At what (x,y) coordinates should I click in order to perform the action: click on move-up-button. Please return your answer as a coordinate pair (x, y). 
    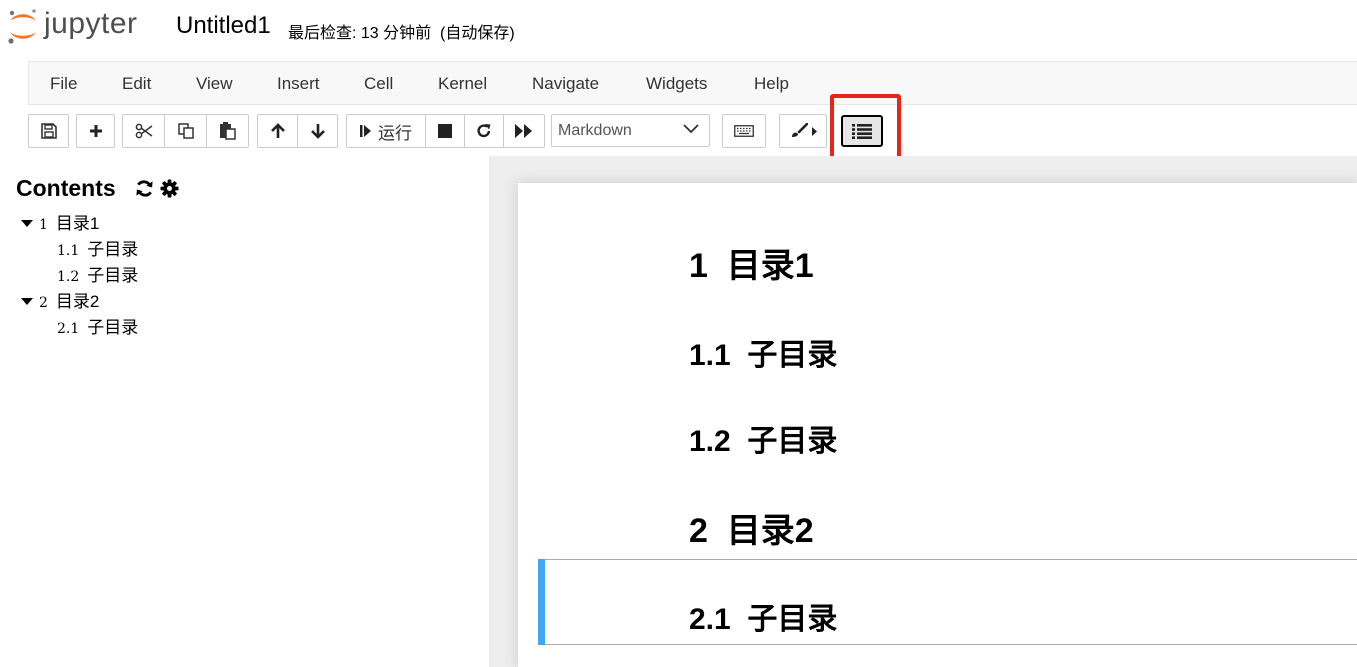
    Looking at the image, I should click on (277, 131).